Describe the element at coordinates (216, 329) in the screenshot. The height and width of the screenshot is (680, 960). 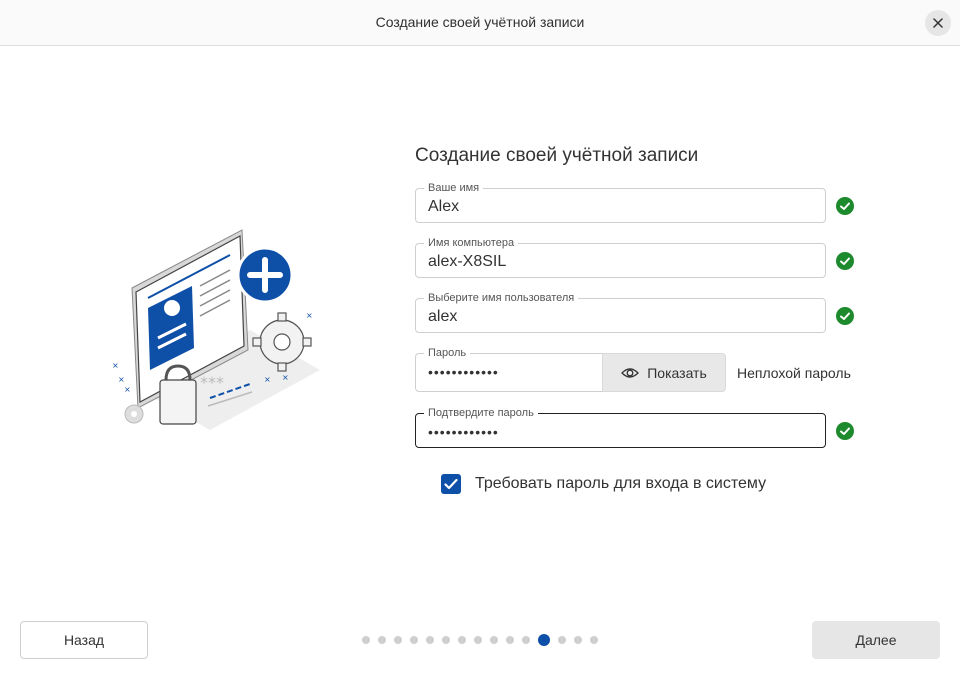
I see `account-illustration: *** × × × × × ×` at that location.